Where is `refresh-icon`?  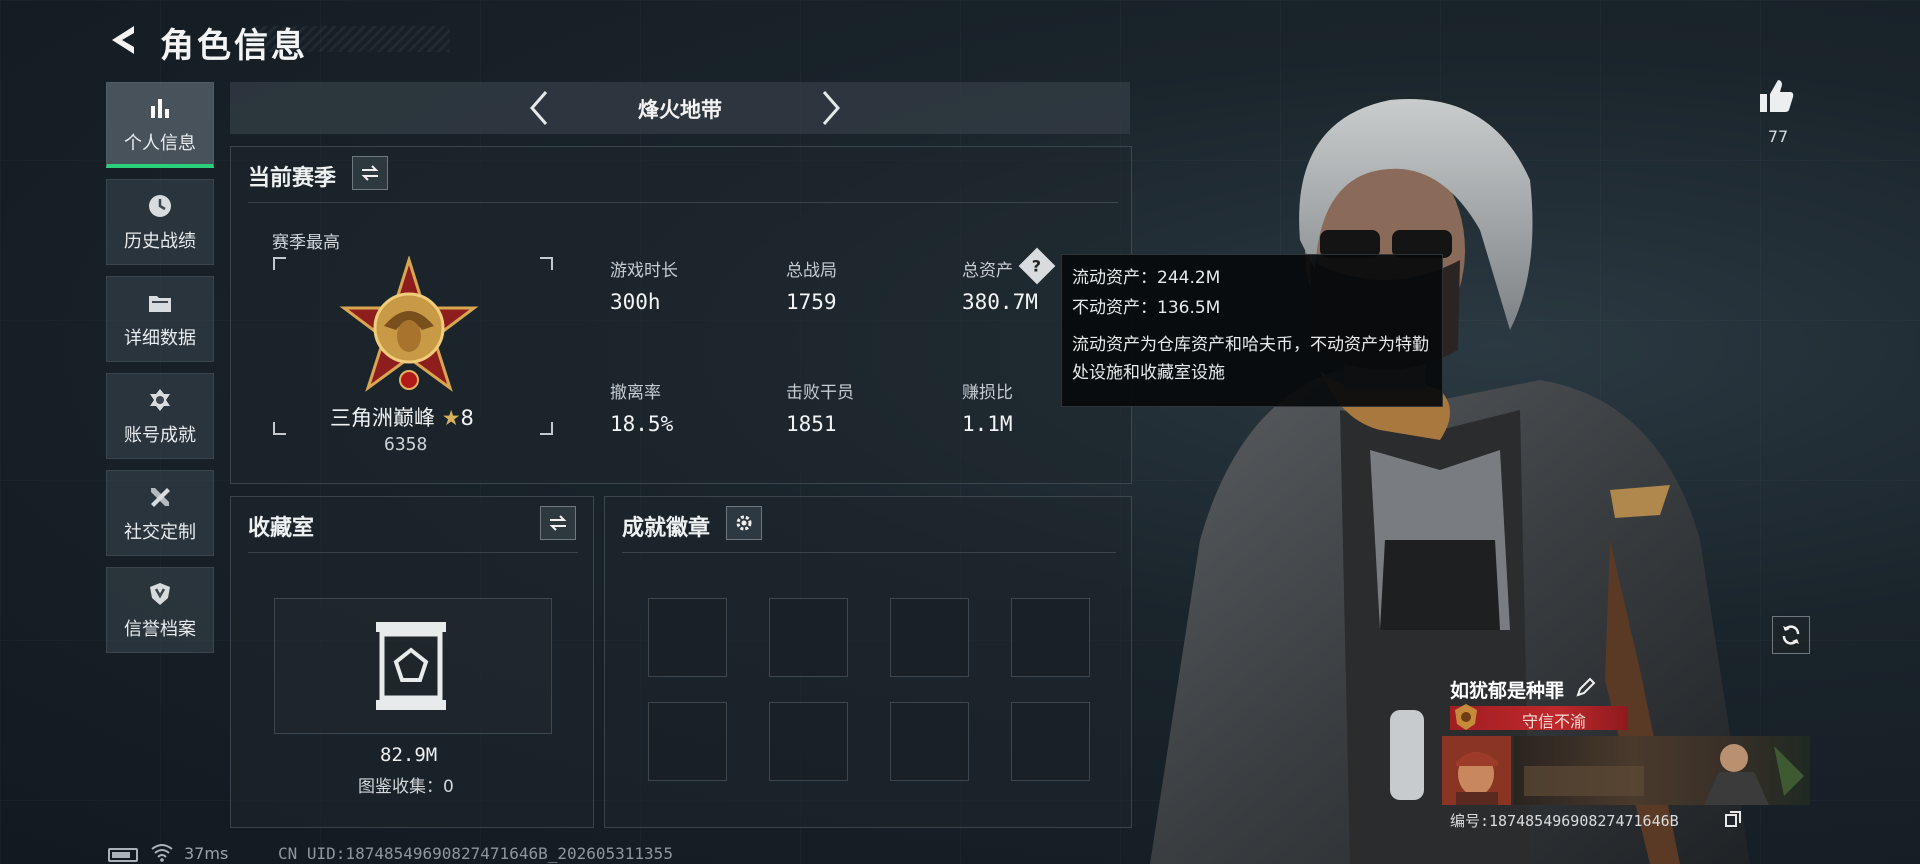 refresh-icon is located at coordinates (1791, 635).